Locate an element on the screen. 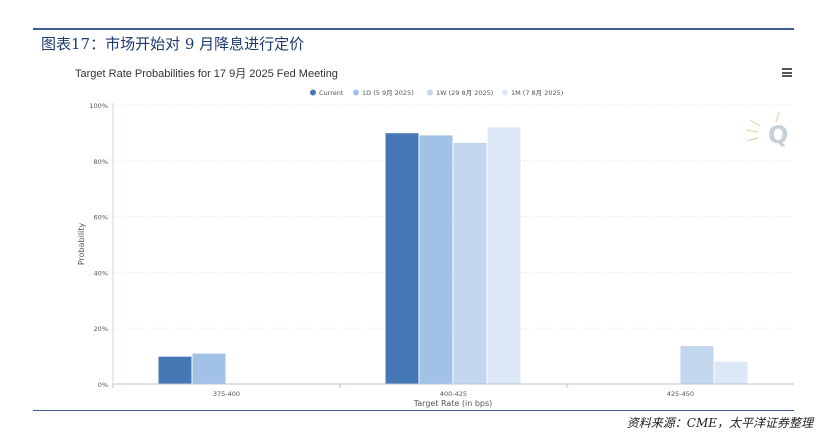  y-axis-label: Probability is located at coordinates (81, 244).